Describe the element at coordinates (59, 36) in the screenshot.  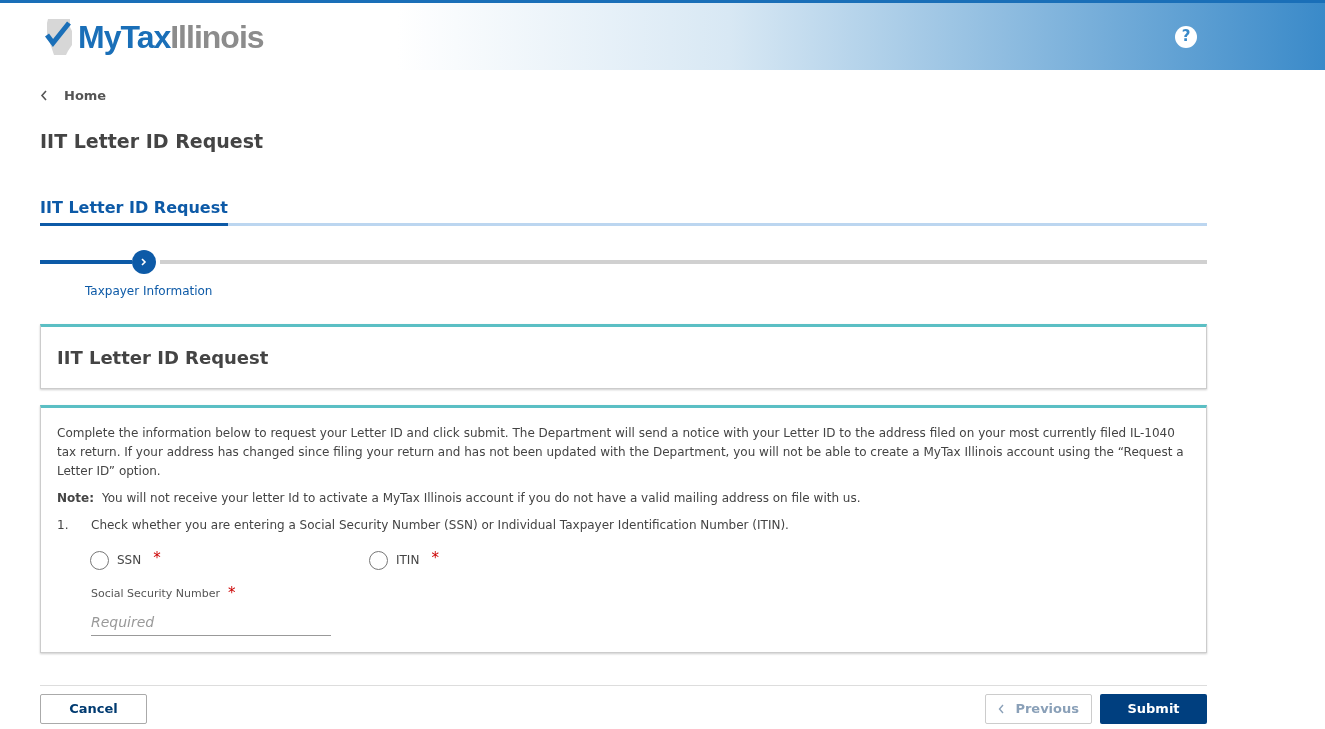
I see `state-map-check-icon` at that location.